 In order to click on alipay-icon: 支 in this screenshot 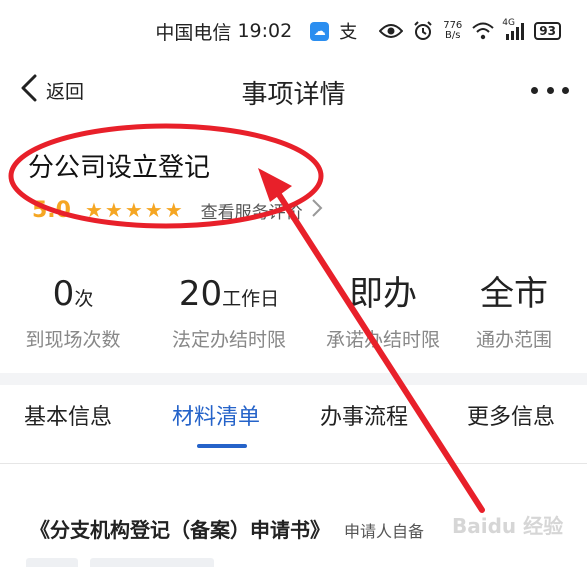, I will do `click(348, 32)`.